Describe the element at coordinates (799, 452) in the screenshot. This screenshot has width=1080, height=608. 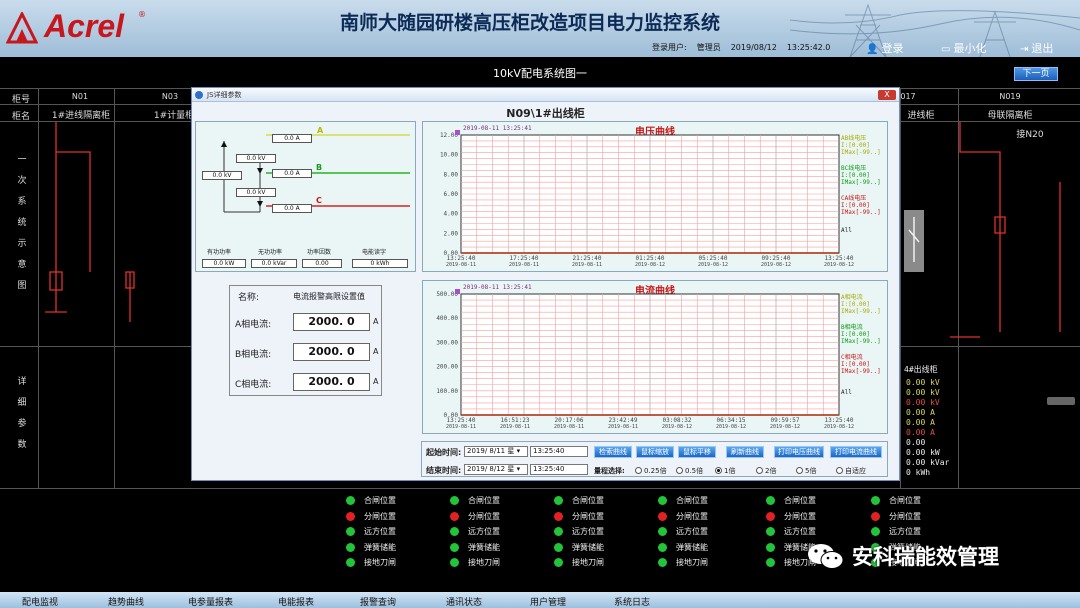
I see `print-voltage-button: 打印电压曲线` at that location.